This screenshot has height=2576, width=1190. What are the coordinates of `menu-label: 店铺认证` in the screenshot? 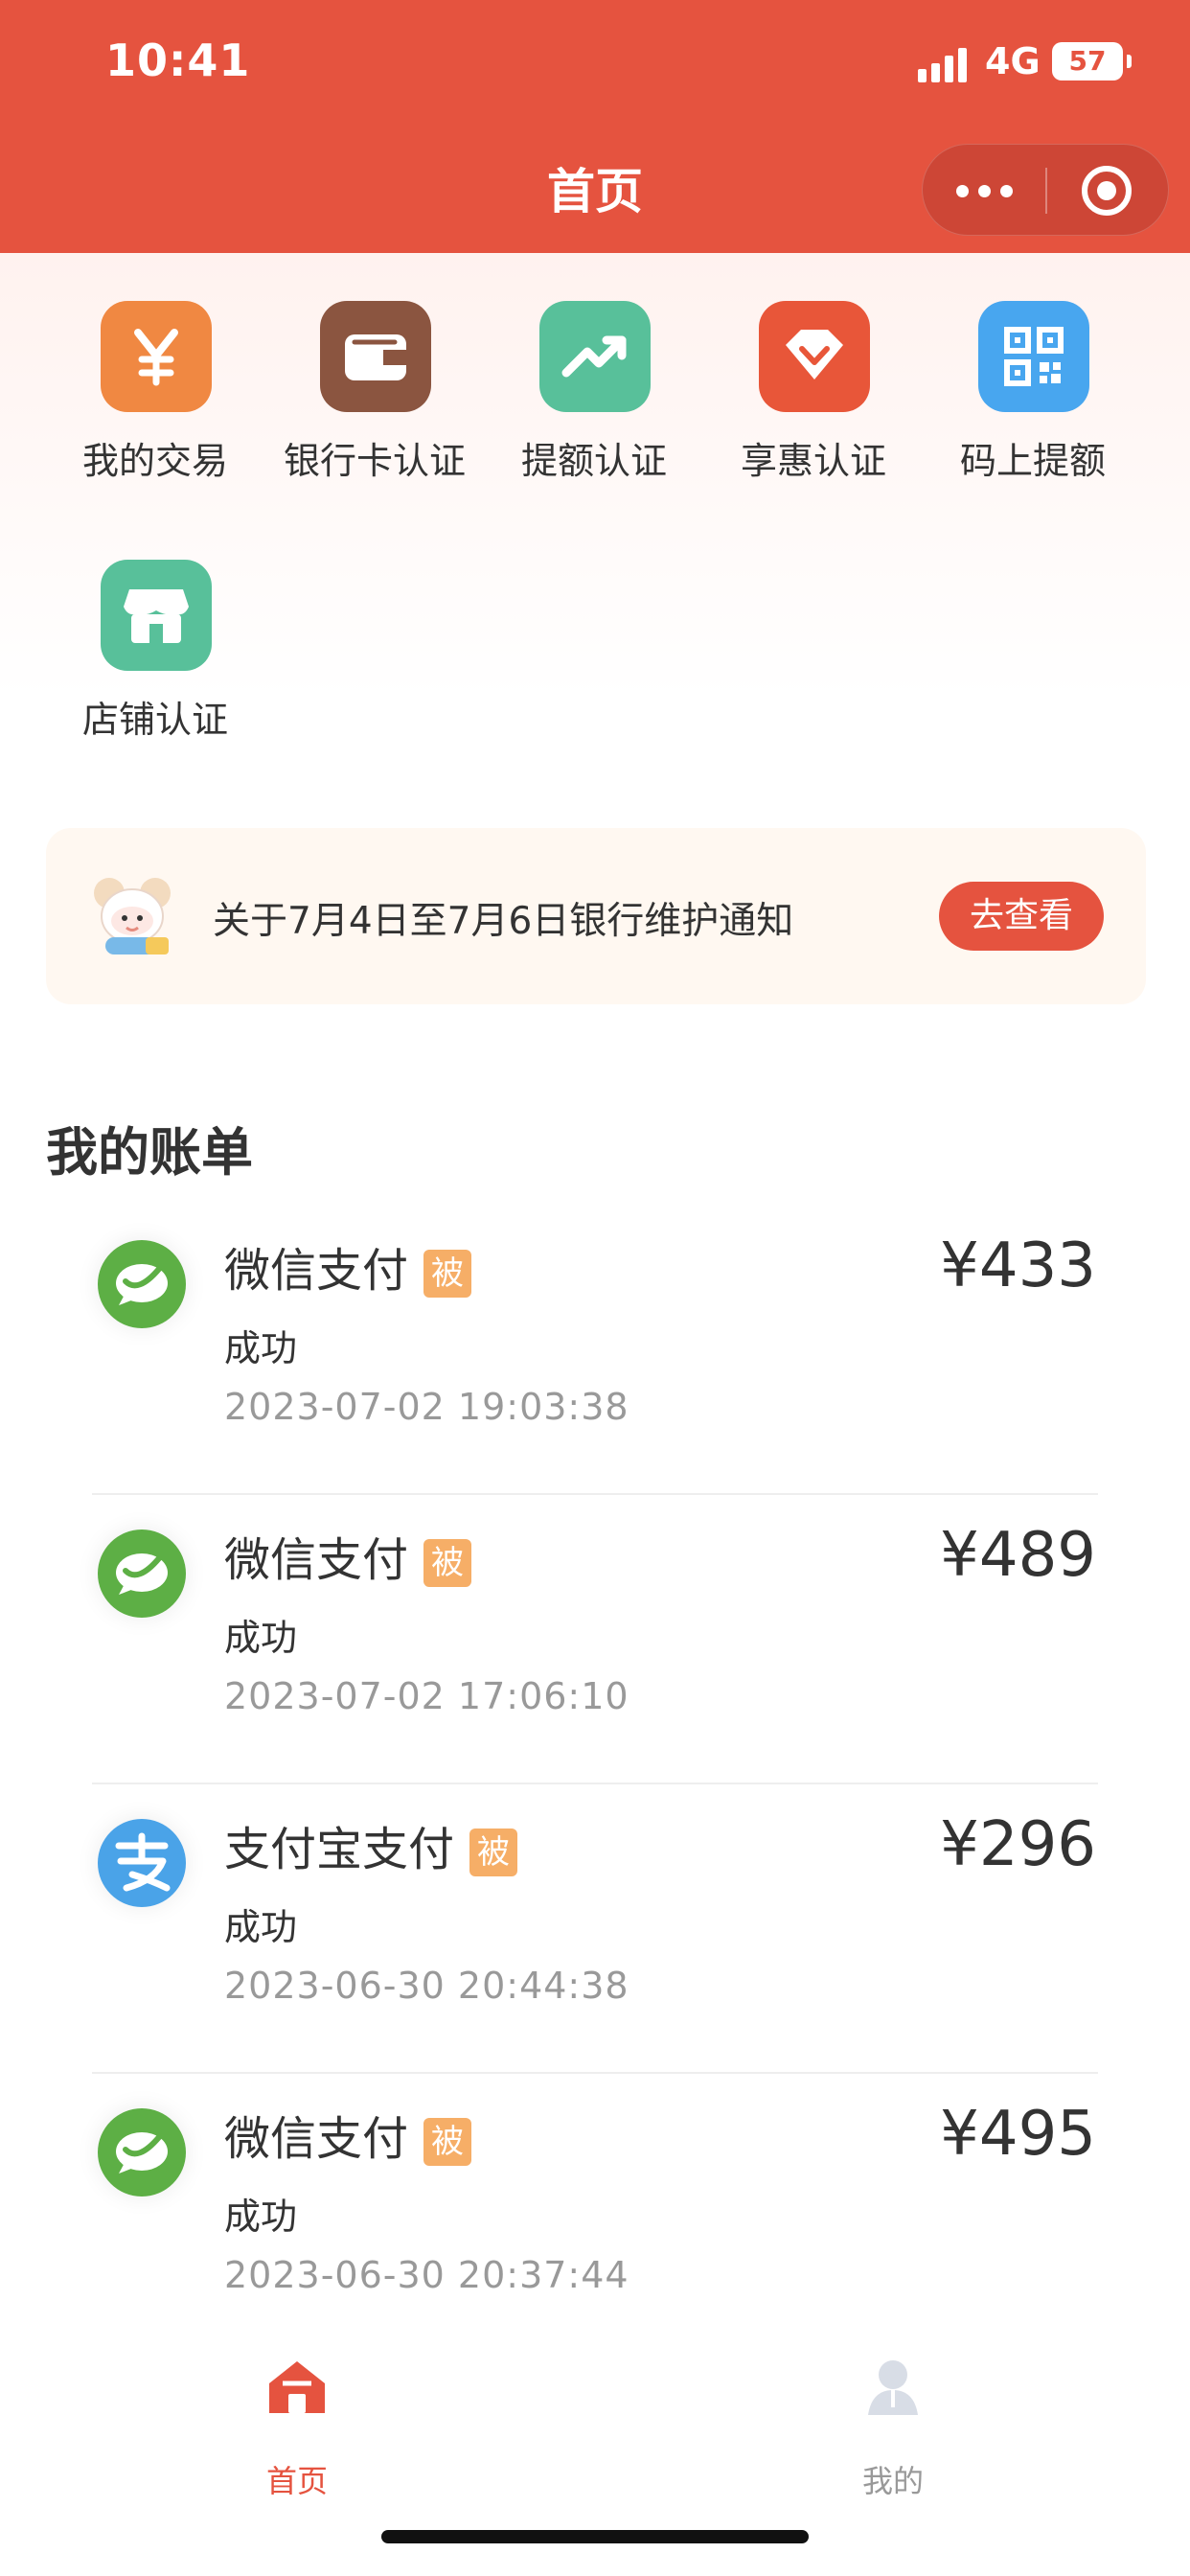 It's located at (155, 720).